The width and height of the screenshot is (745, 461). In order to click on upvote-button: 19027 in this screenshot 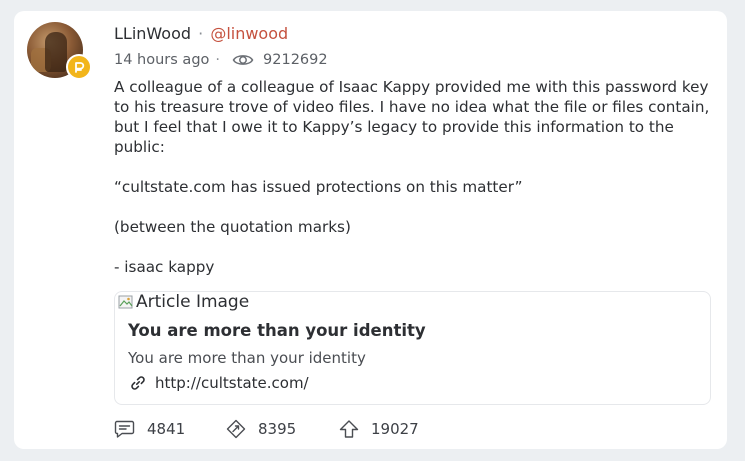, I will do `click(379, 429)`.